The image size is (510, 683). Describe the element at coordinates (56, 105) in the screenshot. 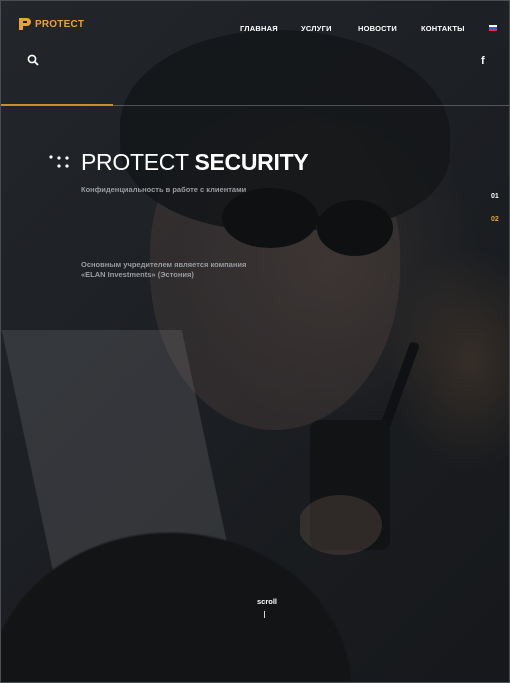

I see `header-divider-accent` at that location.